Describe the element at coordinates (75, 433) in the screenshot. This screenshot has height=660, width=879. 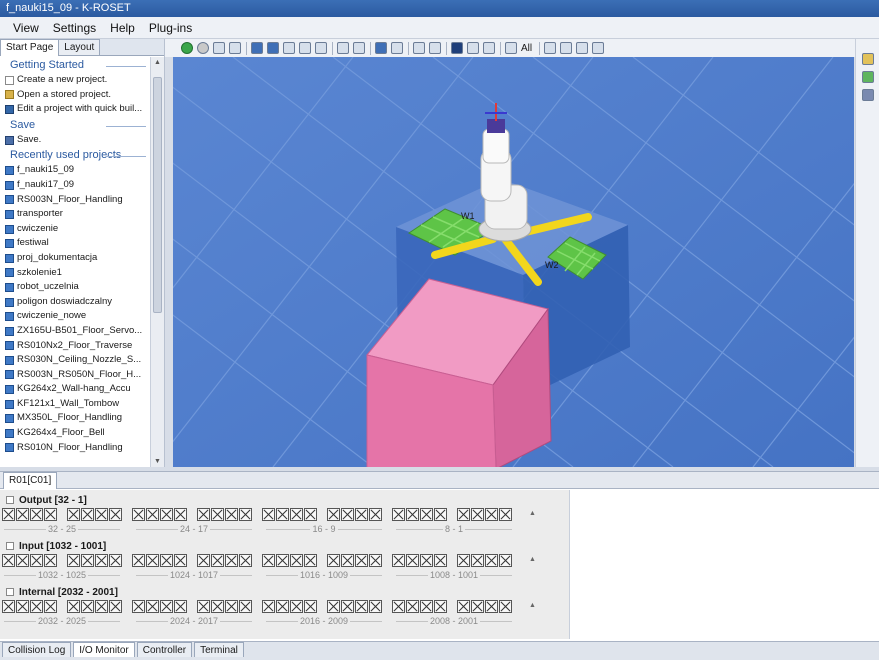
I see `recent-project-item: KG264x4_Floor_Bell` at that location.